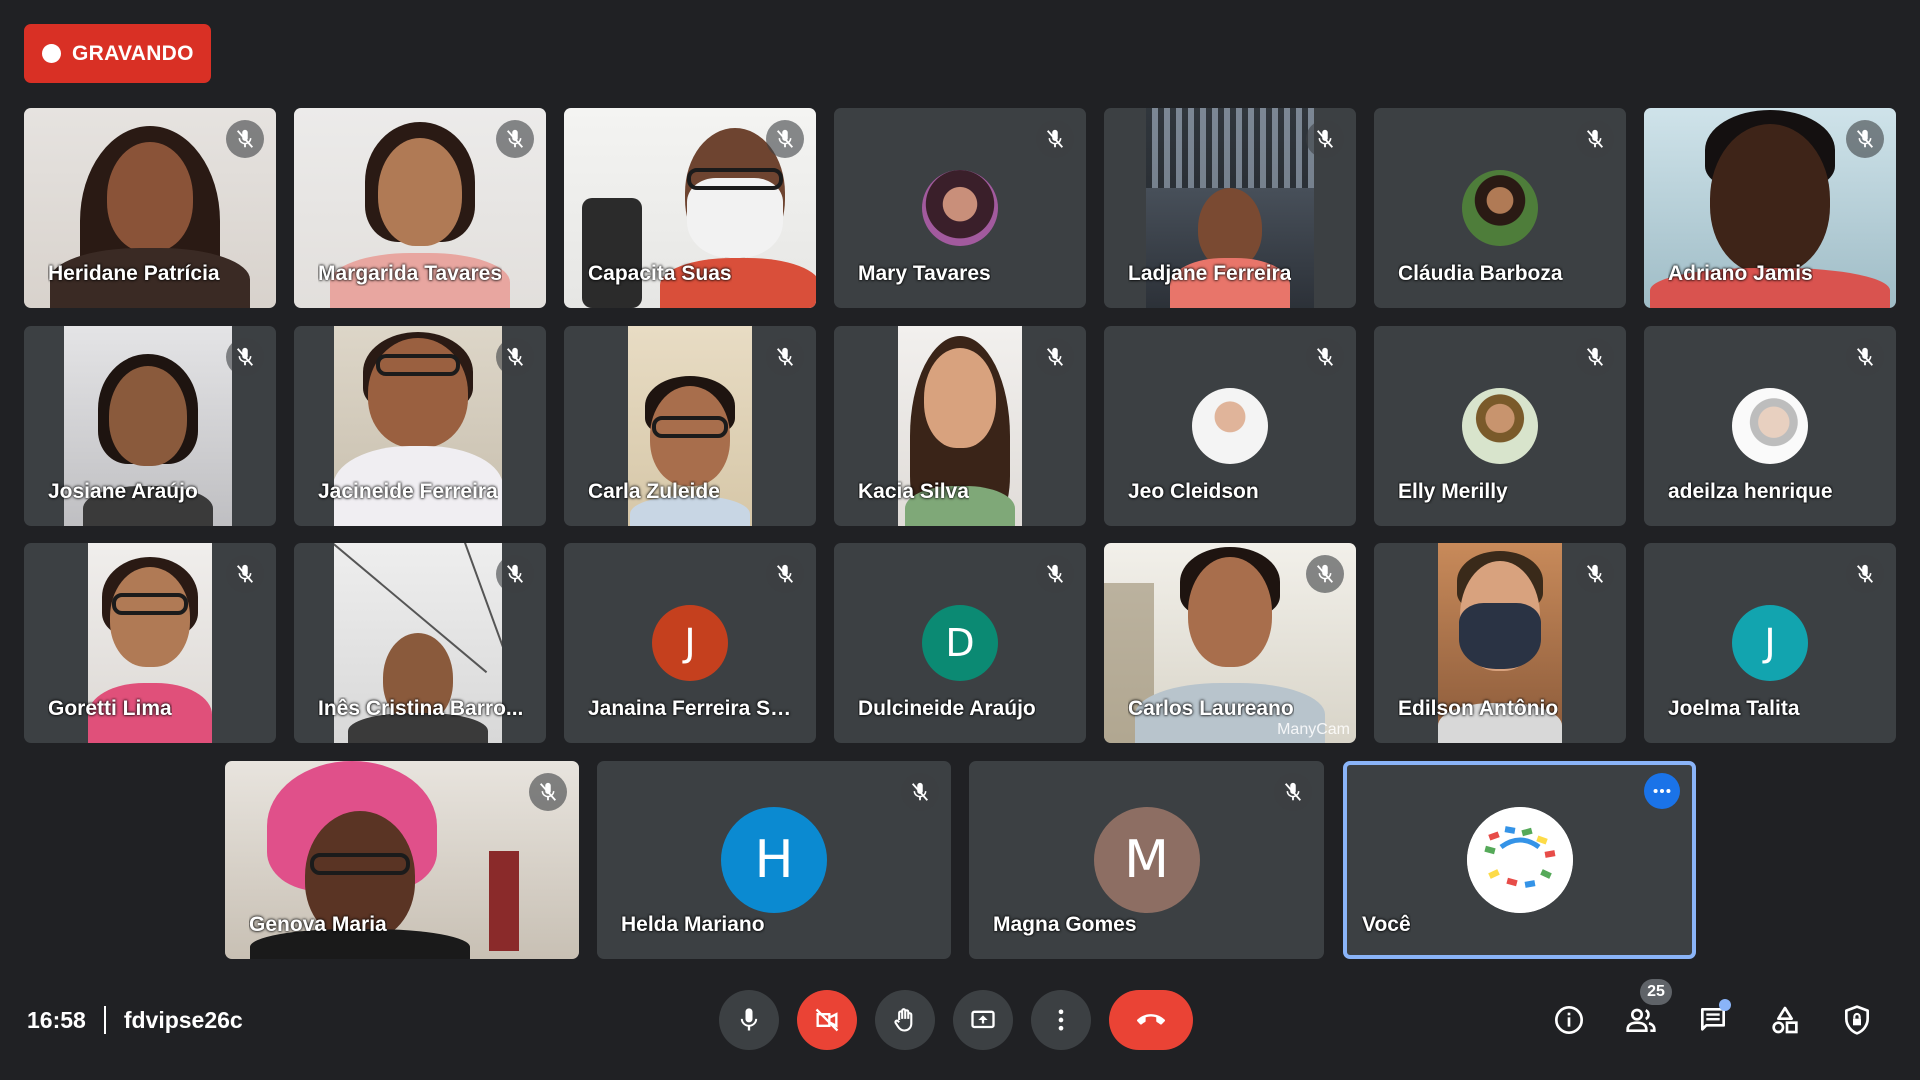 The image size is (1920, 1080). I want to click on participant-tile: Kacia Silva, so click(960, 426).